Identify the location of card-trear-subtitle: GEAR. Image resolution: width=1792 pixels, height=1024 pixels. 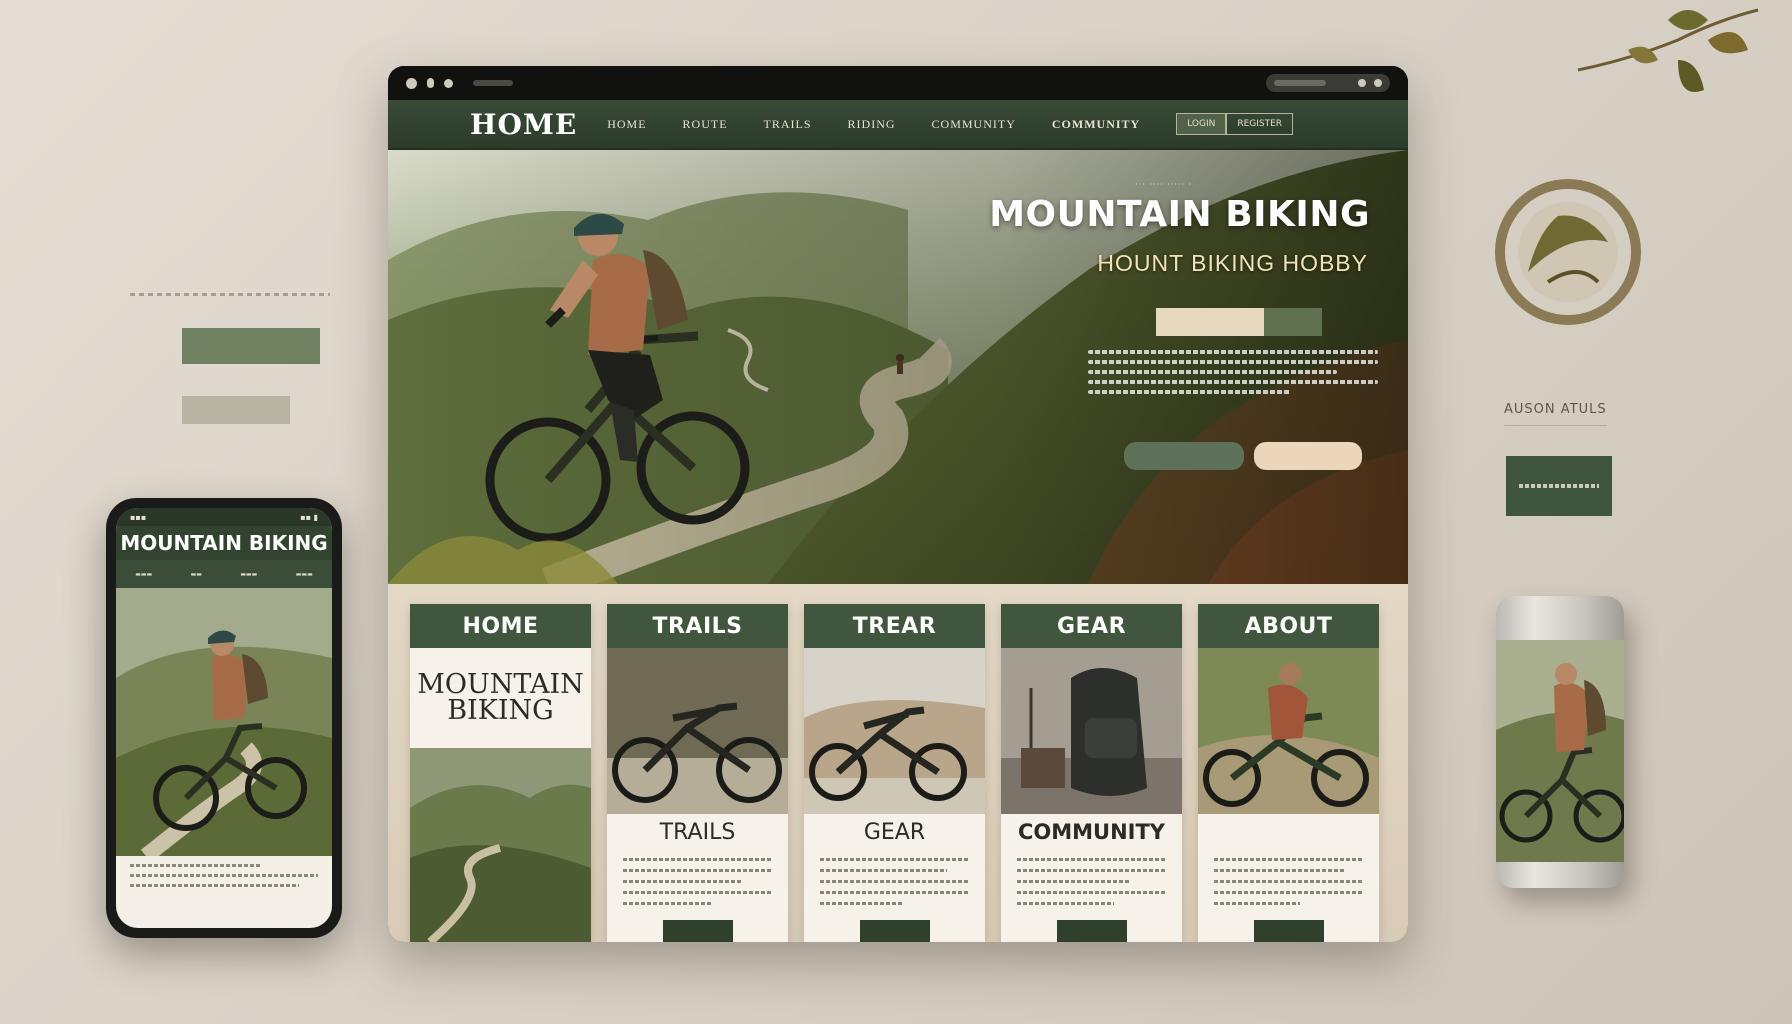
(894, 832).